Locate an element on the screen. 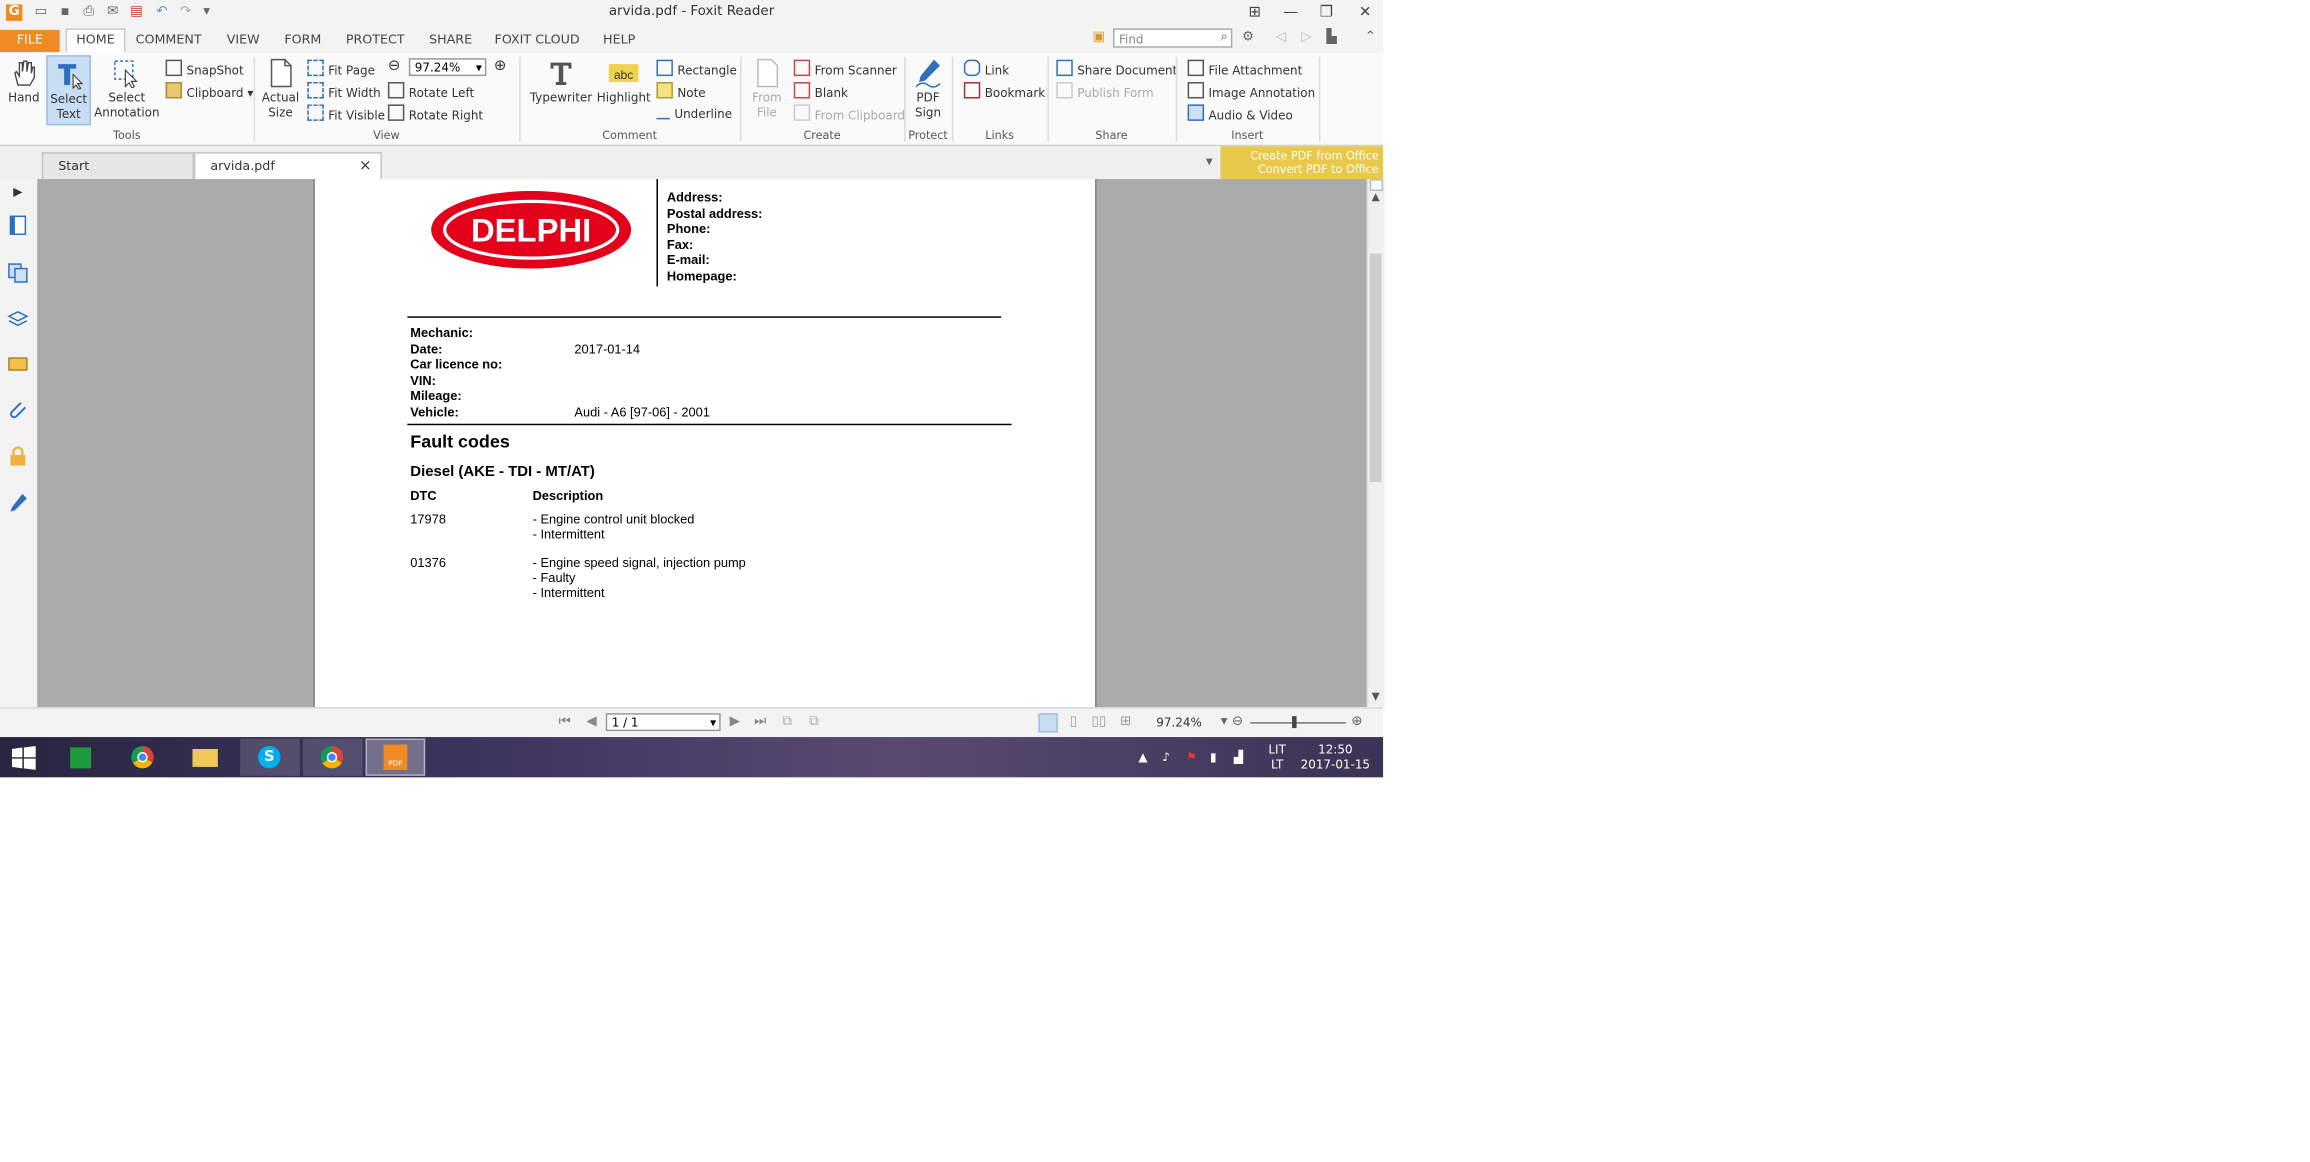  taskbar-skype-app: S is located at coordinates (270, 757).